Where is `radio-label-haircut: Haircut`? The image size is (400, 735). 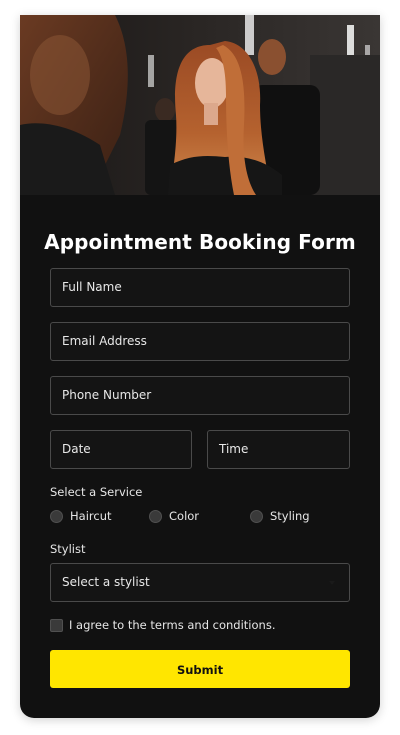
radio-label-haircut: Haircut is located at coordinates (91, 516).